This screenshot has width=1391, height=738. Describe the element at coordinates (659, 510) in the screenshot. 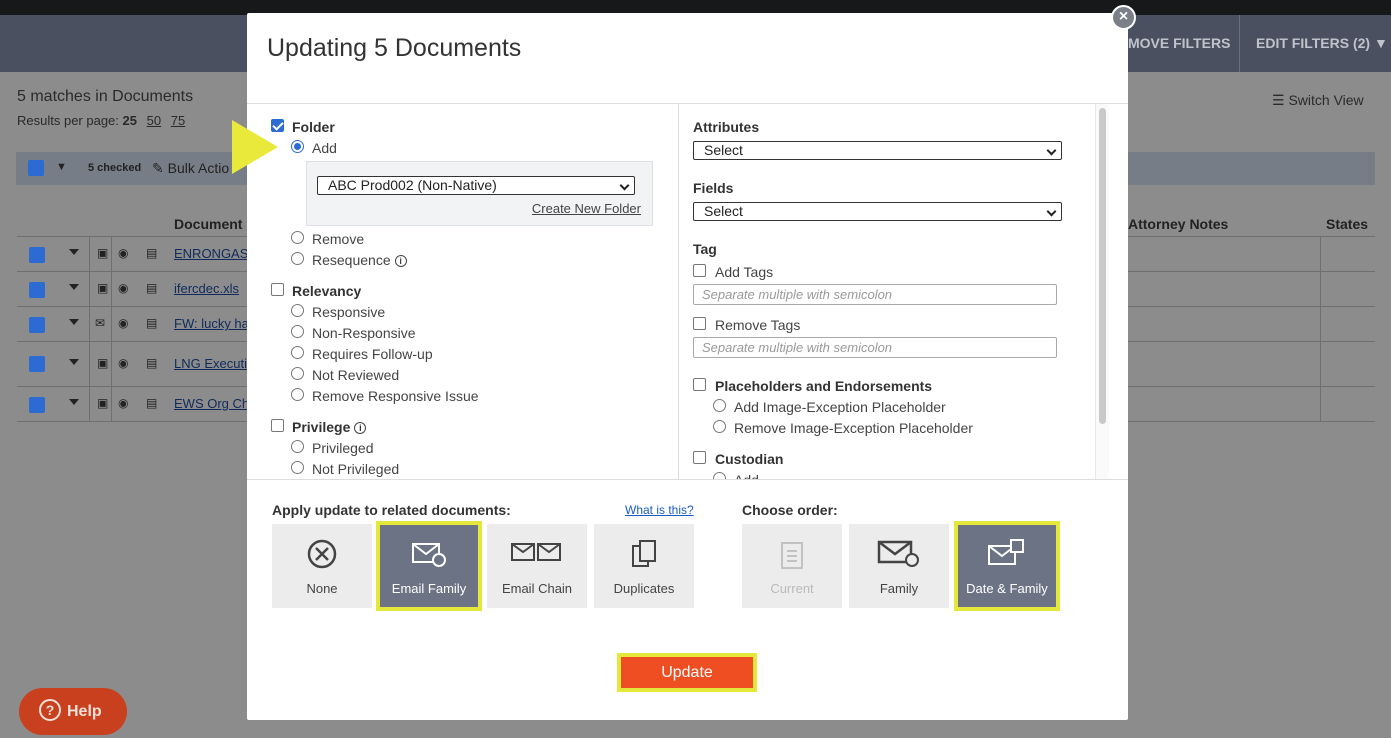

I see `what-is-this-link: What is this?` at that location.